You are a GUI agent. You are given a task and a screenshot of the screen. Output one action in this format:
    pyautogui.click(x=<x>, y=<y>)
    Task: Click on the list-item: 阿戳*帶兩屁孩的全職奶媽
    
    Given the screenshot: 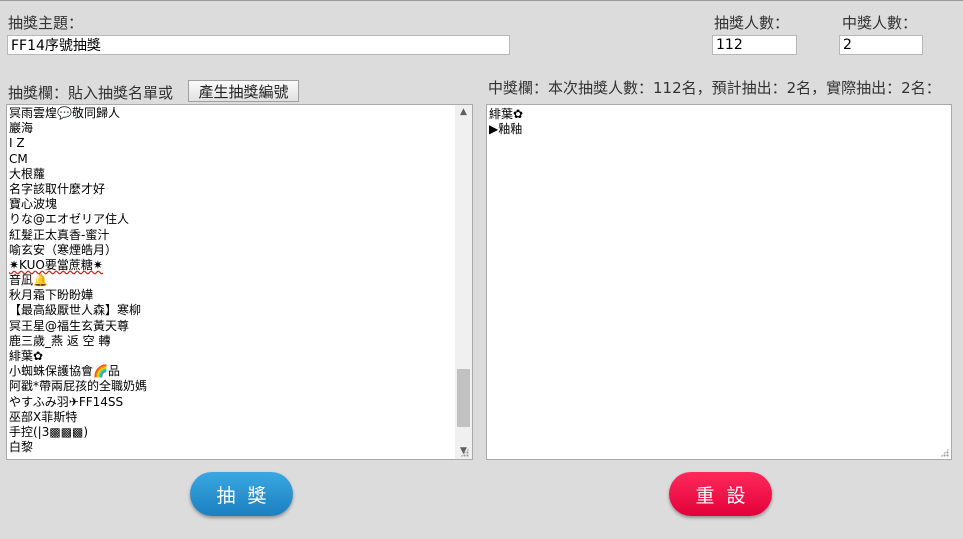 What is the action you would take?
    pyautogui.click(x=78, y=386)
    